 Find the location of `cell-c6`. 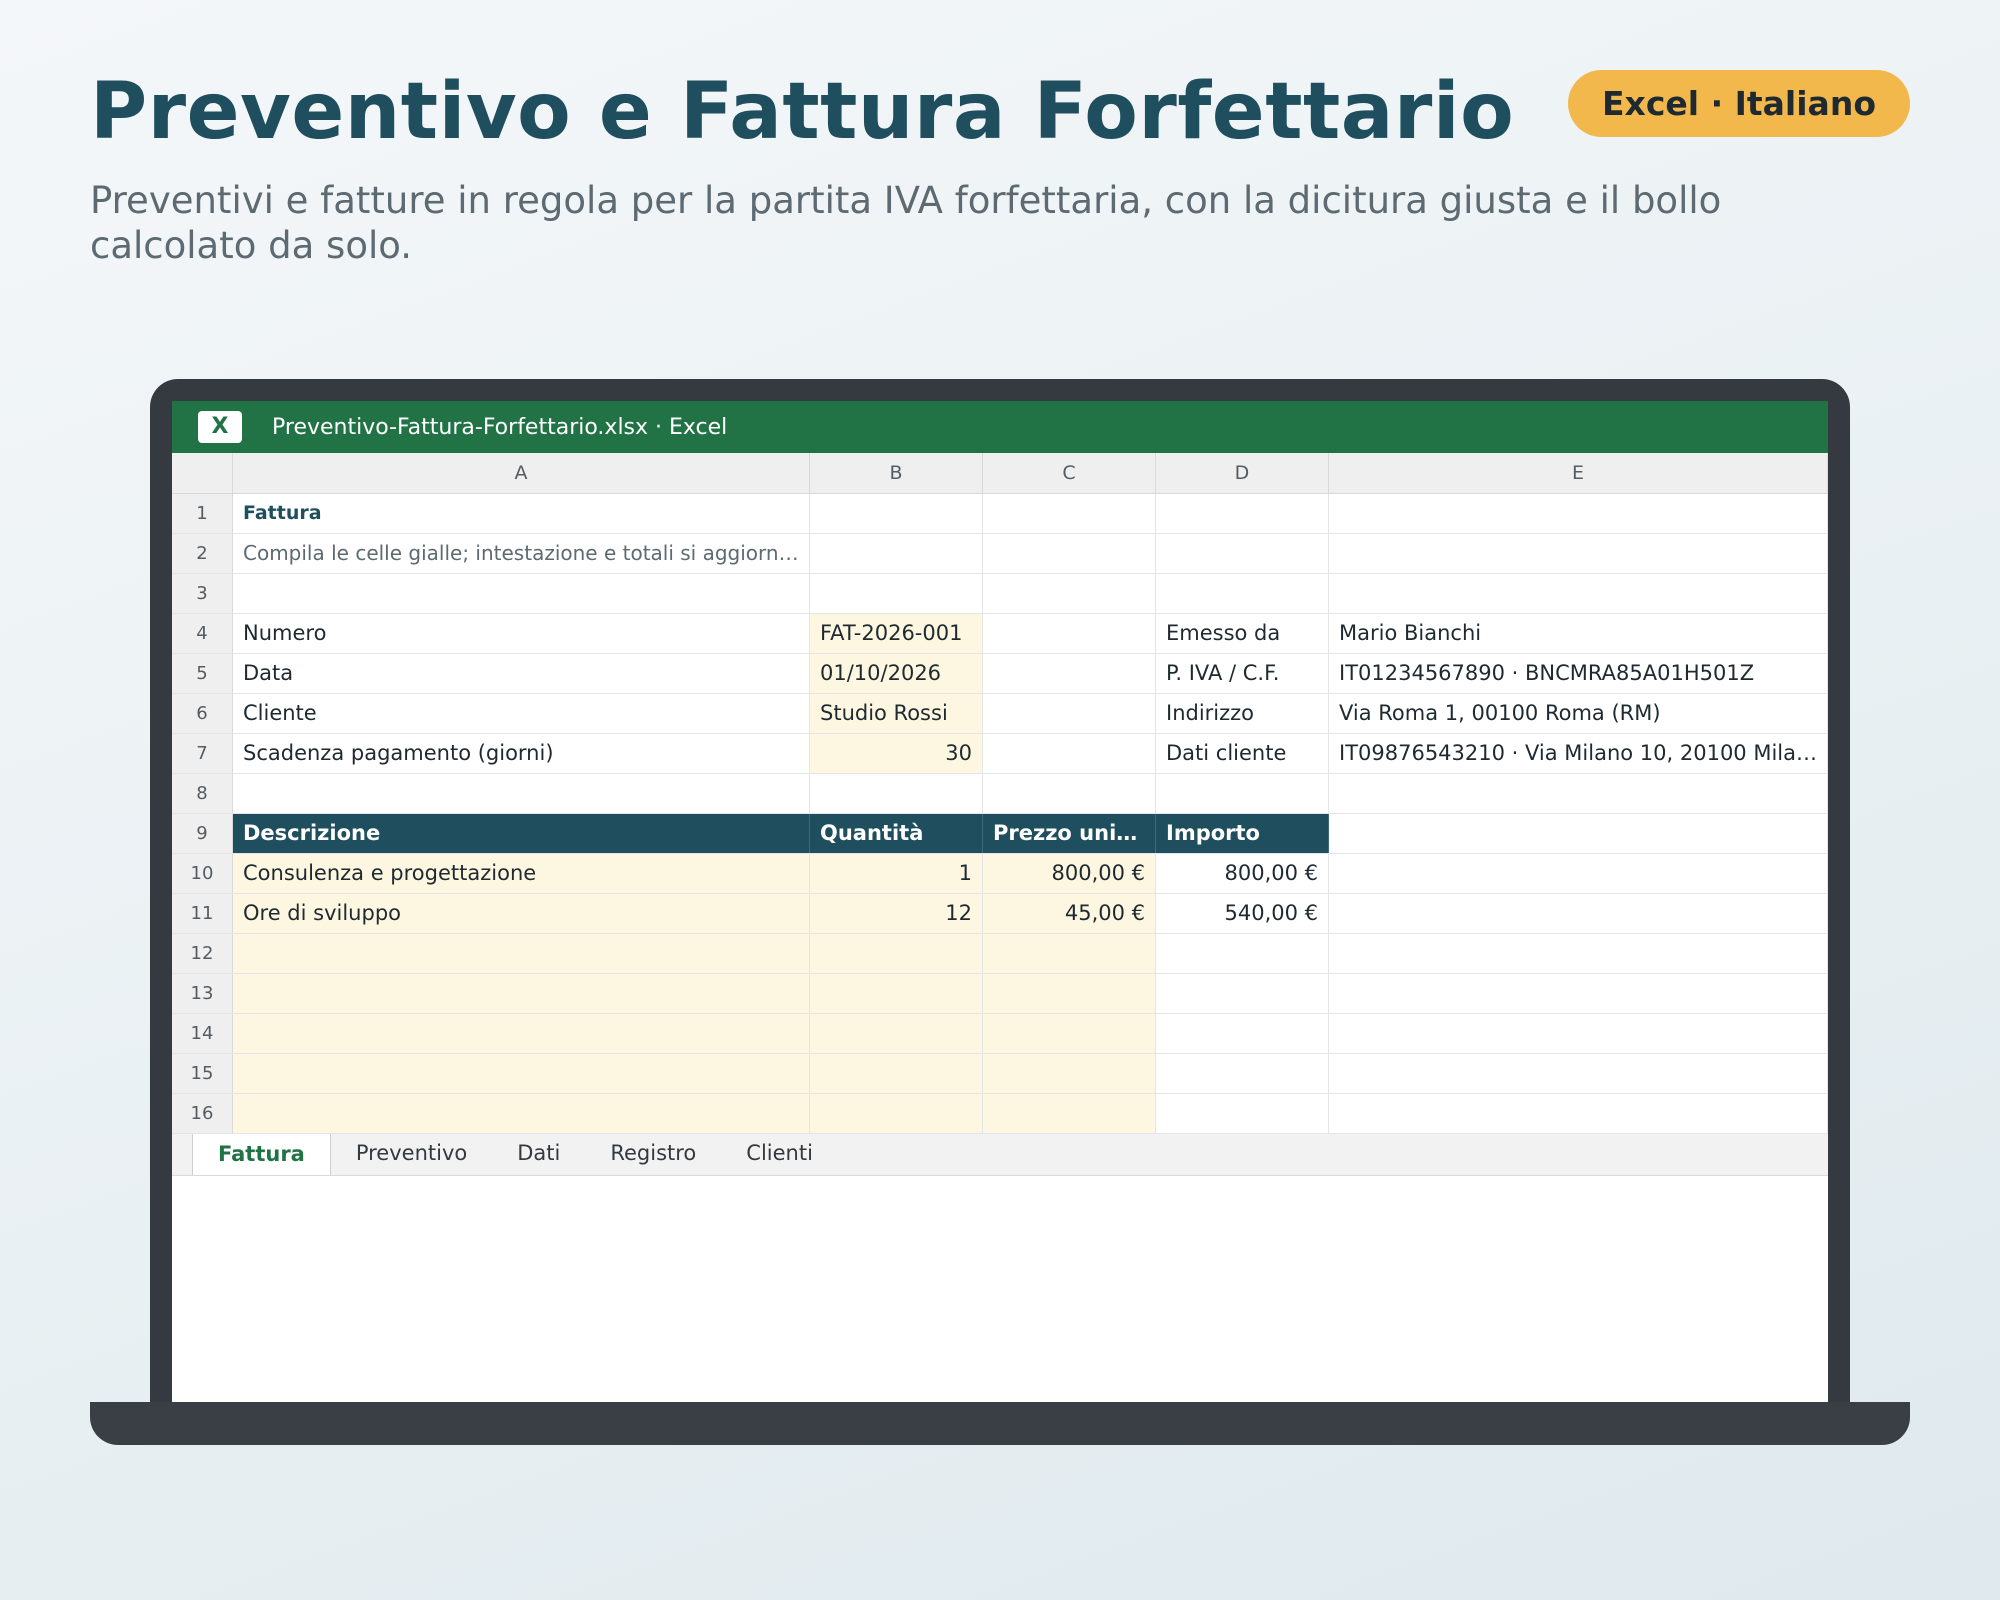

cell-c6 is located at coordinates (1069, 713).